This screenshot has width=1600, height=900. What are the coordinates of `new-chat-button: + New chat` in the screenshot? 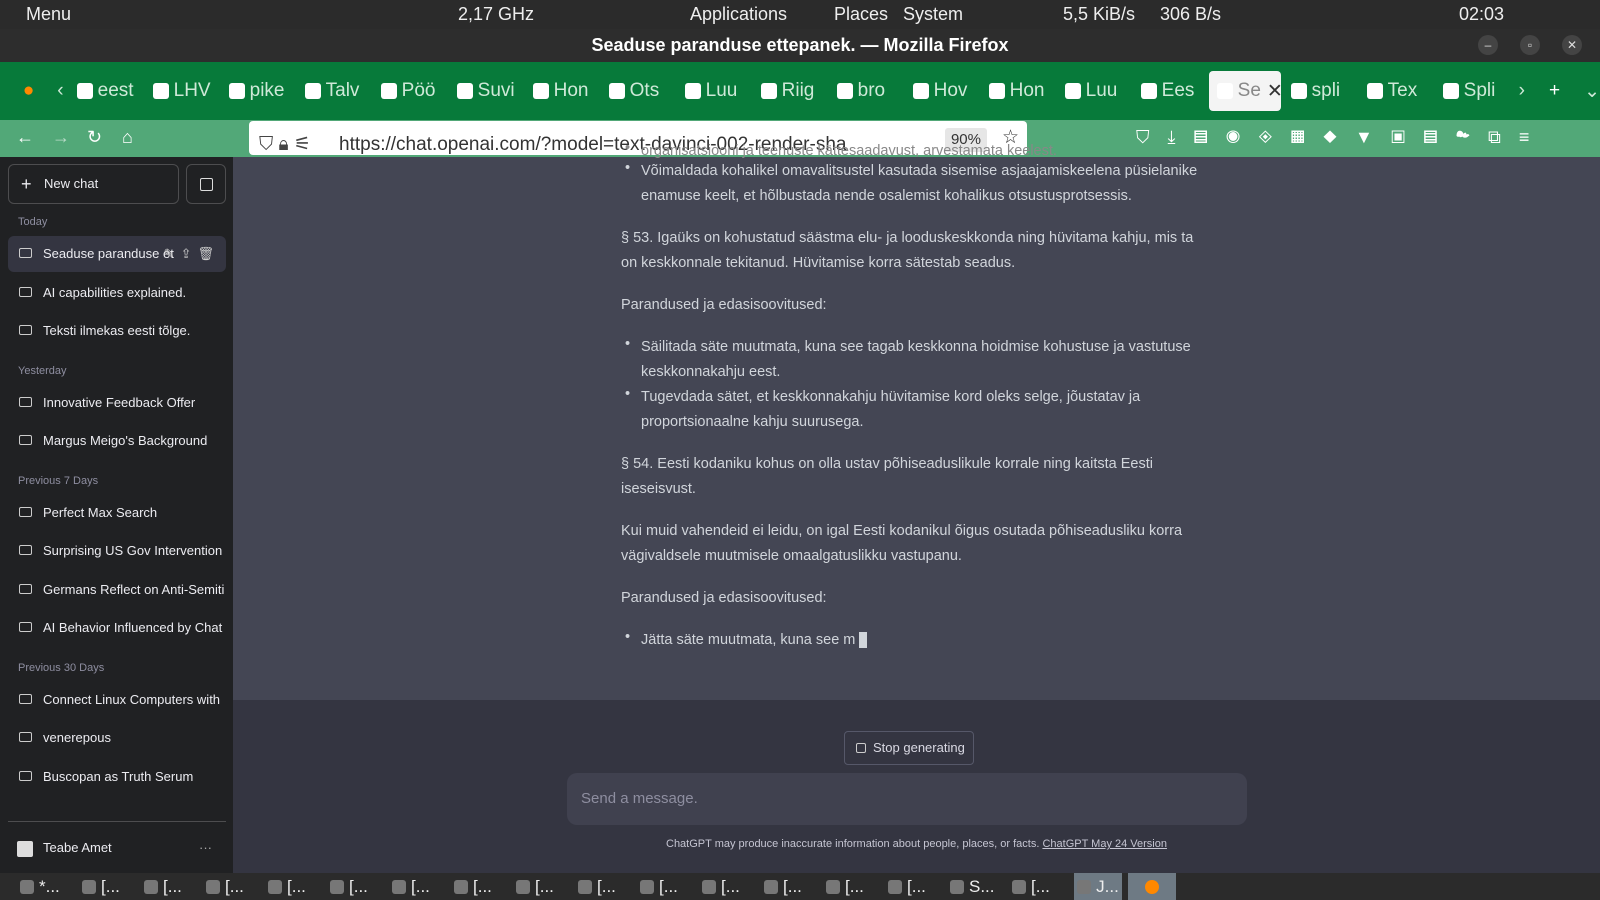 It's located at (93, 184).